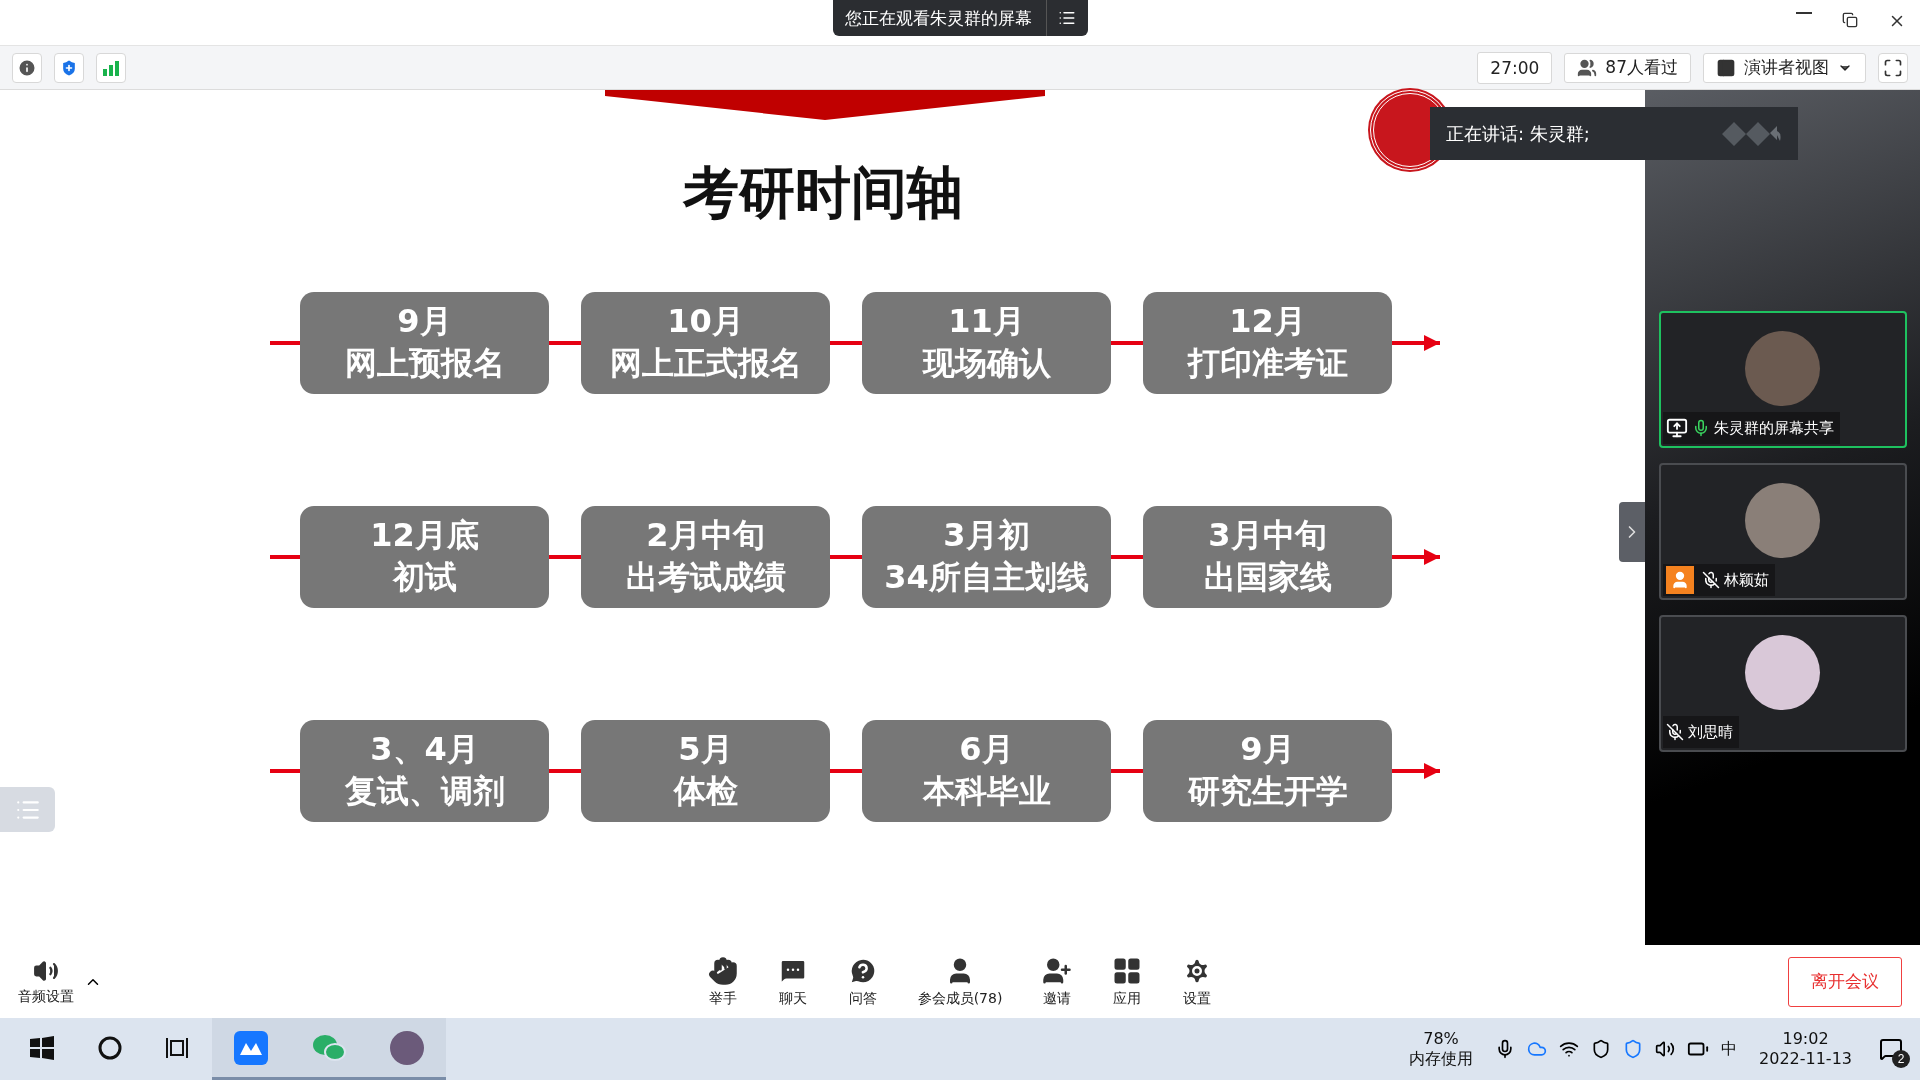 The height and width of the screenshot is (1080, 1920). Describe the element at coordinates (705, 771) in the screenshot. I see `timeline-box: 5月 体检` at that location.